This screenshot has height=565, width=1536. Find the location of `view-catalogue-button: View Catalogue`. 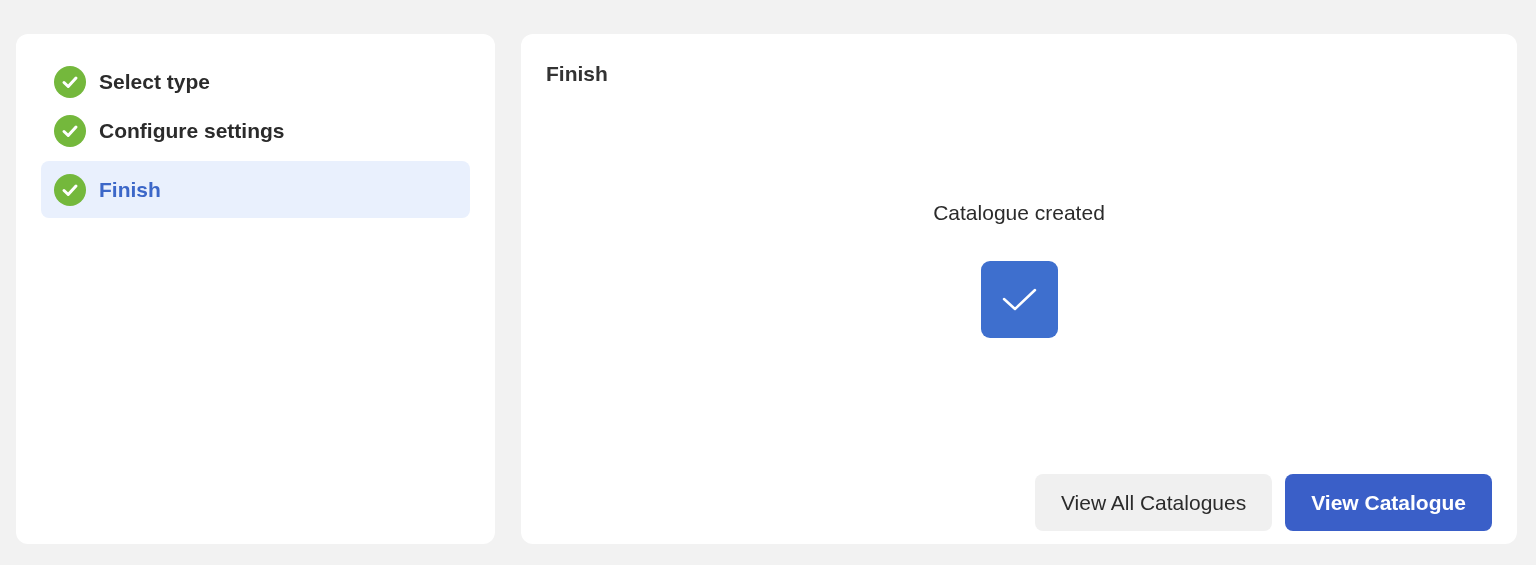

view-catalogue-button: View Catalogue is located at coordinates (1388, 502).